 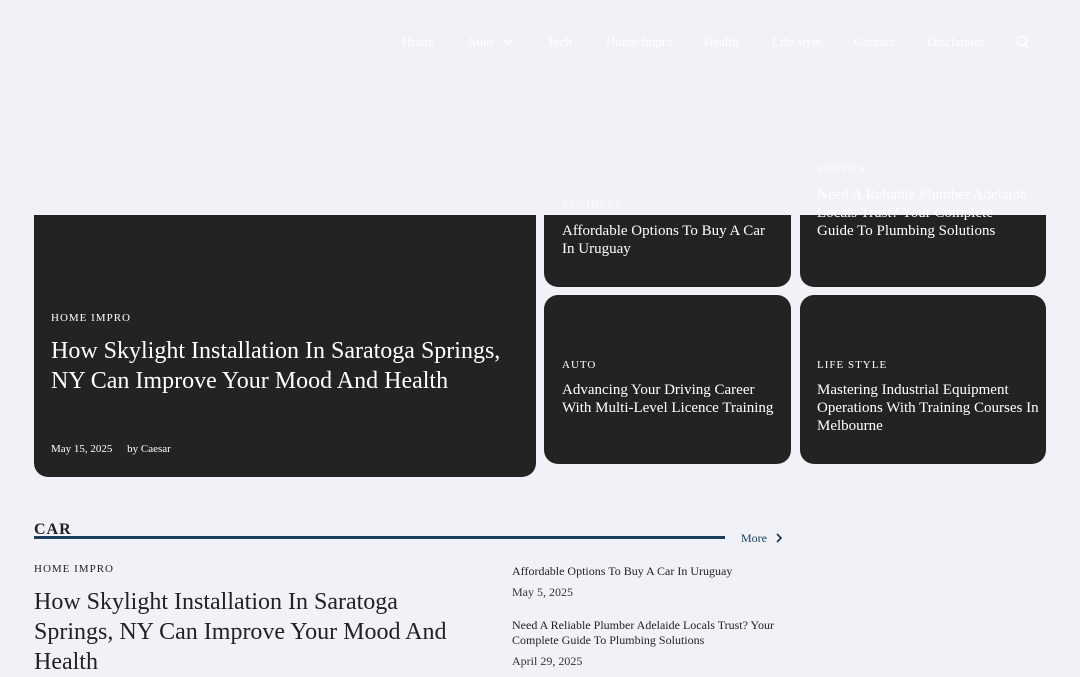 I want to click on section-divider, so click(x=379, y=537).